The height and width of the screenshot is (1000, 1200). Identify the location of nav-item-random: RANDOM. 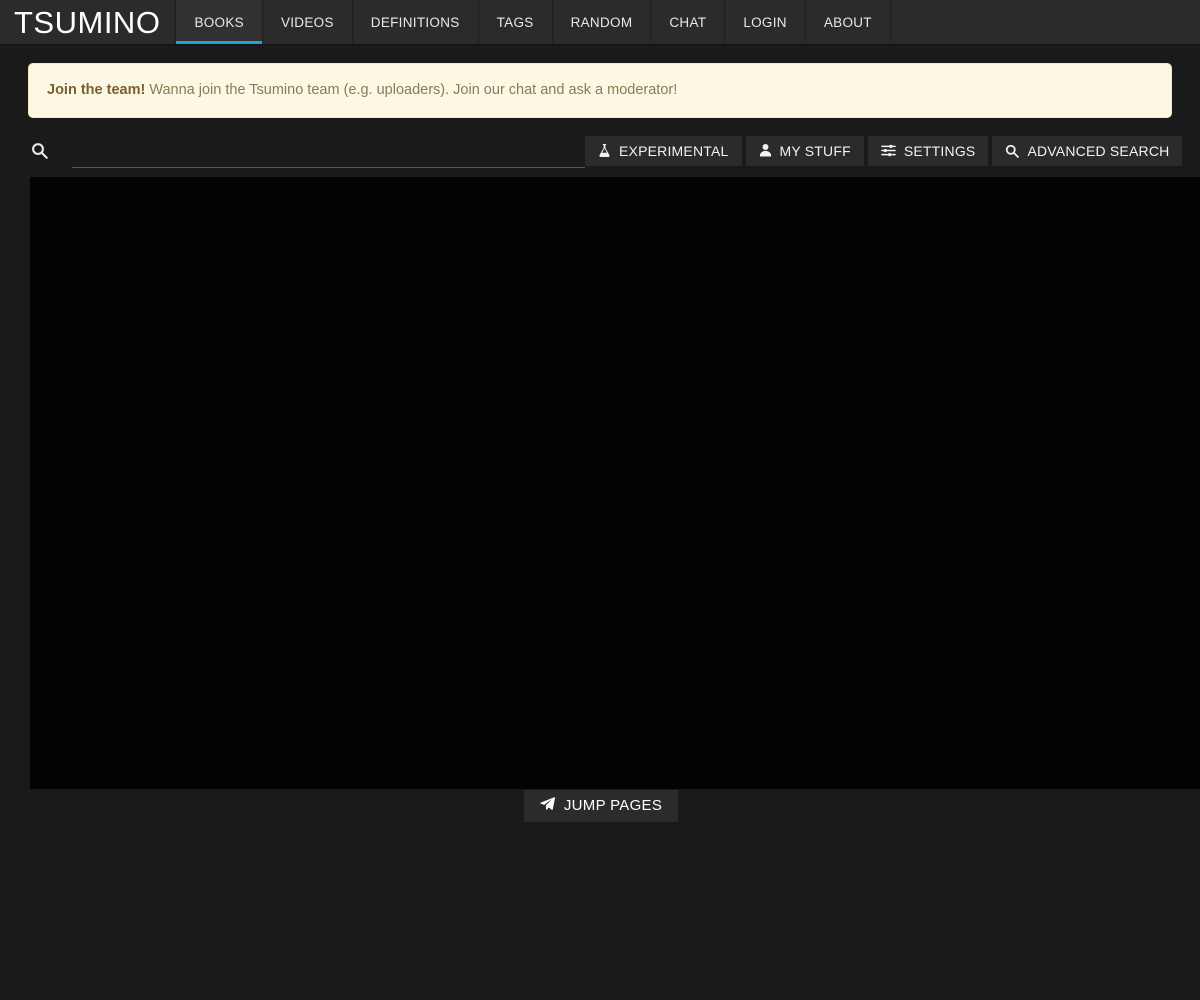
(601, 22).